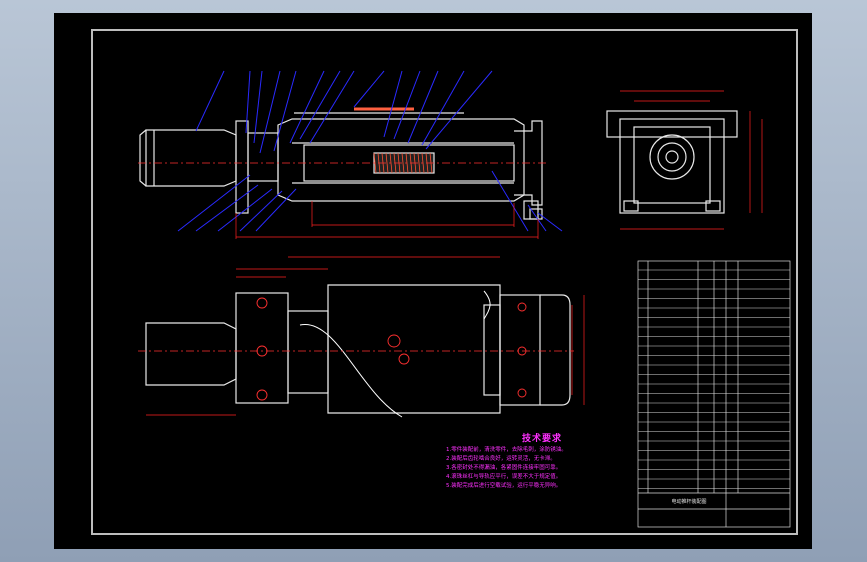 The image size is (867, 562). I want to click on tech-requirement-line: 3.各密封处不得漏油，各紧固件连接牢固可靠。, so click(504, 468).